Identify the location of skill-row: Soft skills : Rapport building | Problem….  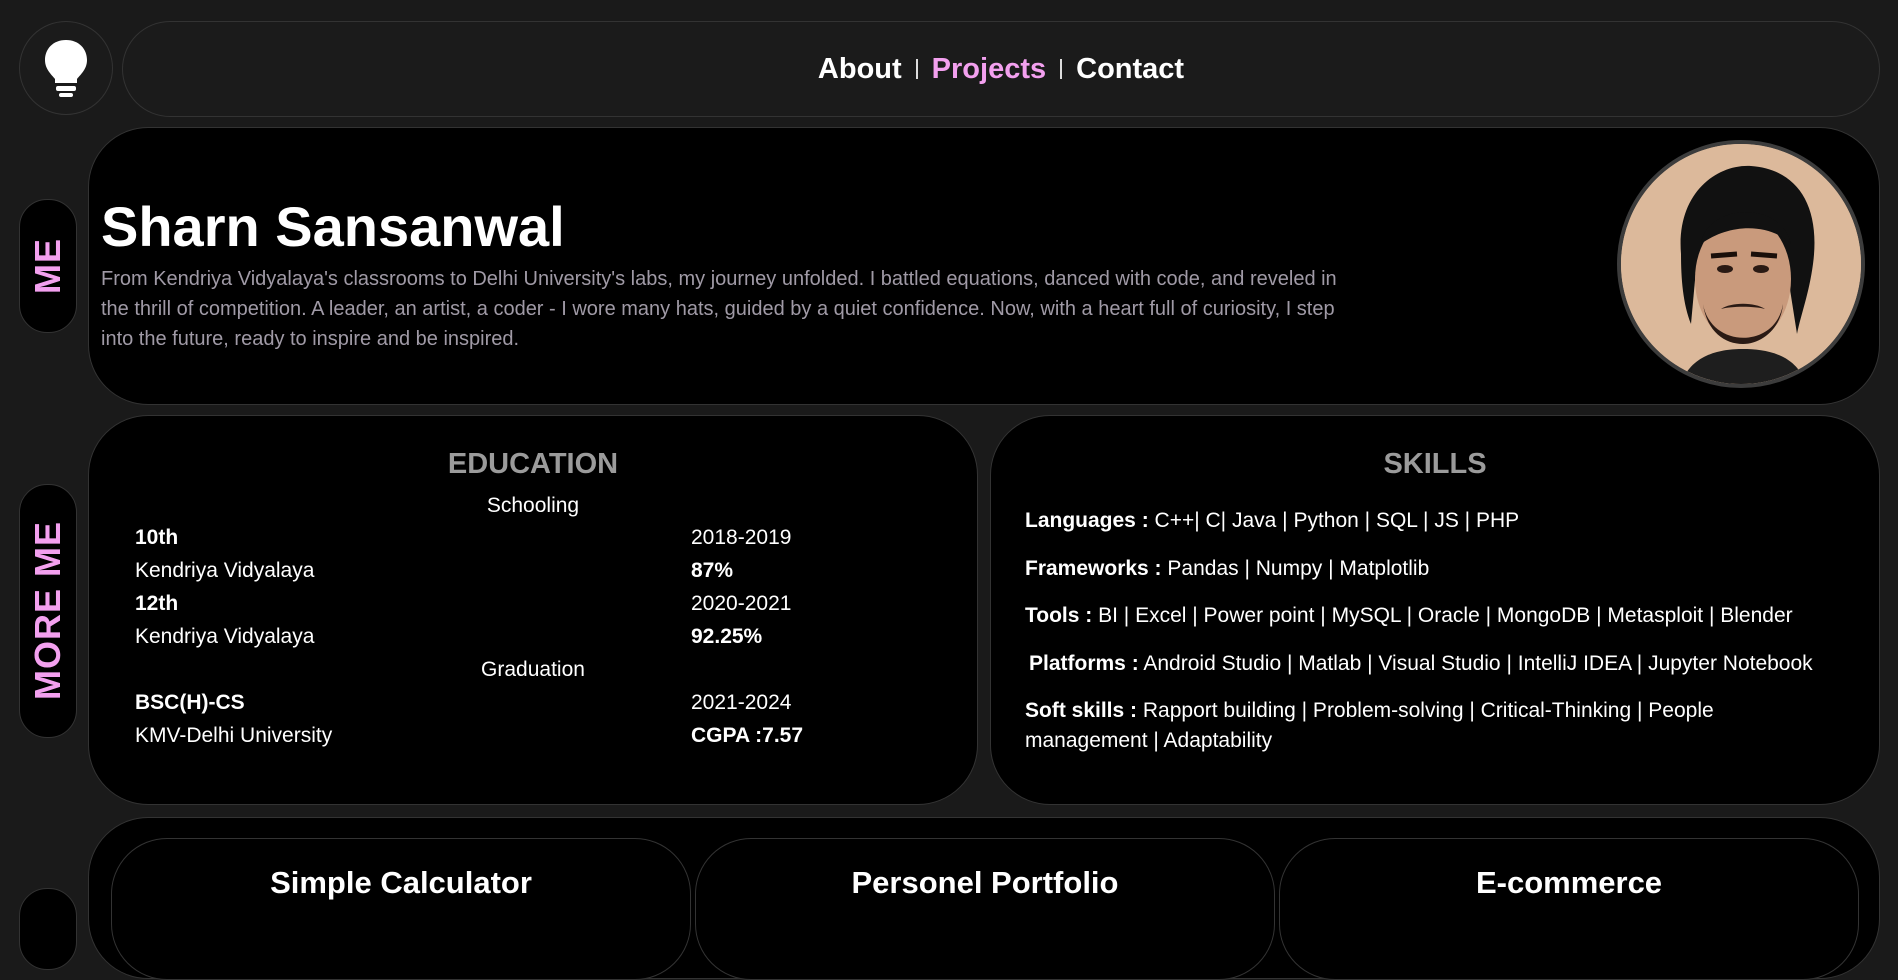
(1415, 726).